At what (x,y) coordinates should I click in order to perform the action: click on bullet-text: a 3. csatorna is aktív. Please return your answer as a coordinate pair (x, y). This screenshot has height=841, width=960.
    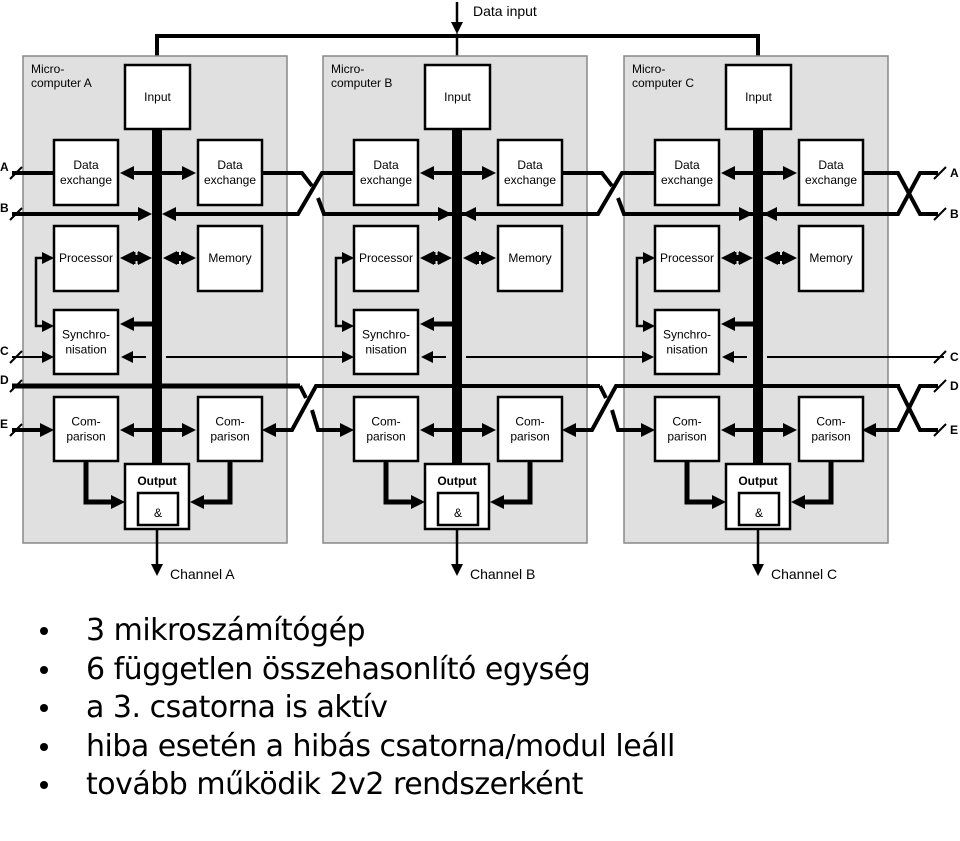
    Looking at the image, I should click on (237, 707).